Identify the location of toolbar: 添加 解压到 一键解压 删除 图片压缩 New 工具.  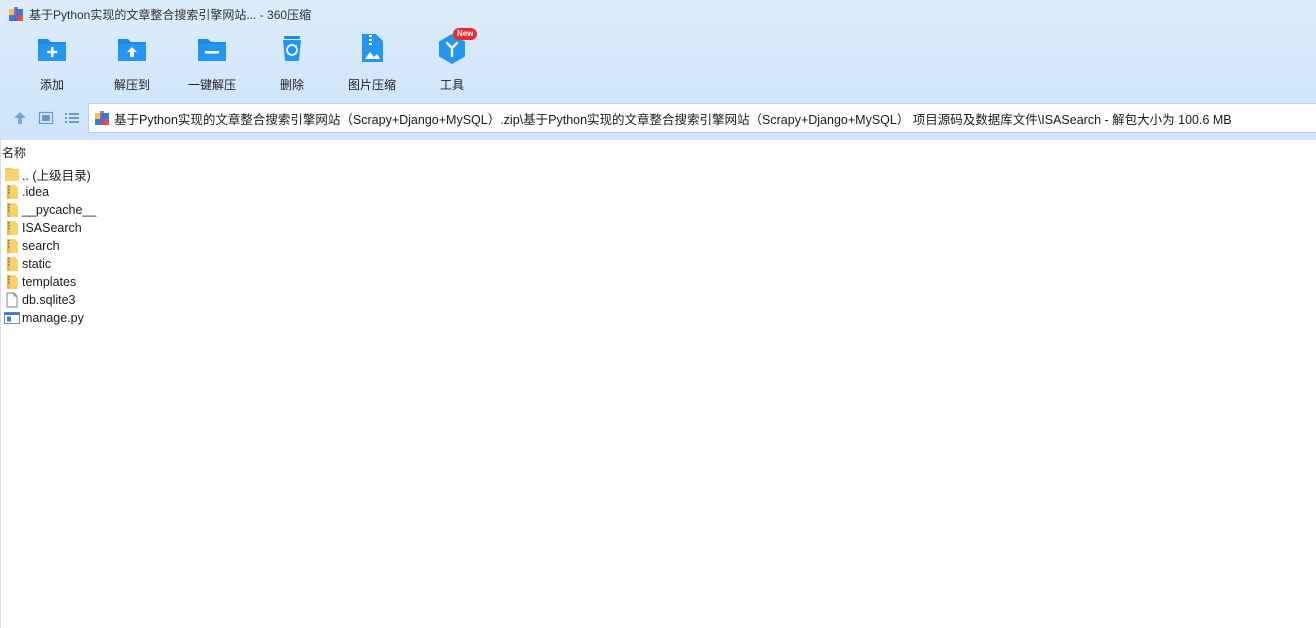
(658, 62).